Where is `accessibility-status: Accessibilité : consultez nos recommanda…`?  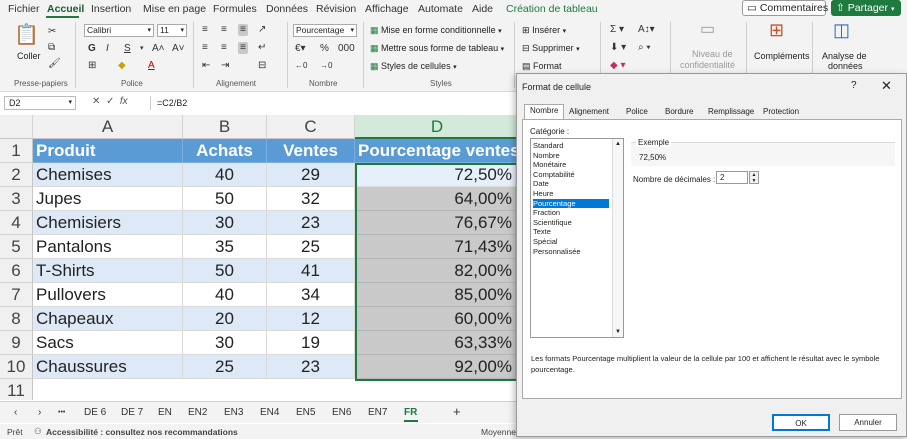 accessibility-status: Accessibilité : consultez nos recommanda… is located at coordinates (142, 432).